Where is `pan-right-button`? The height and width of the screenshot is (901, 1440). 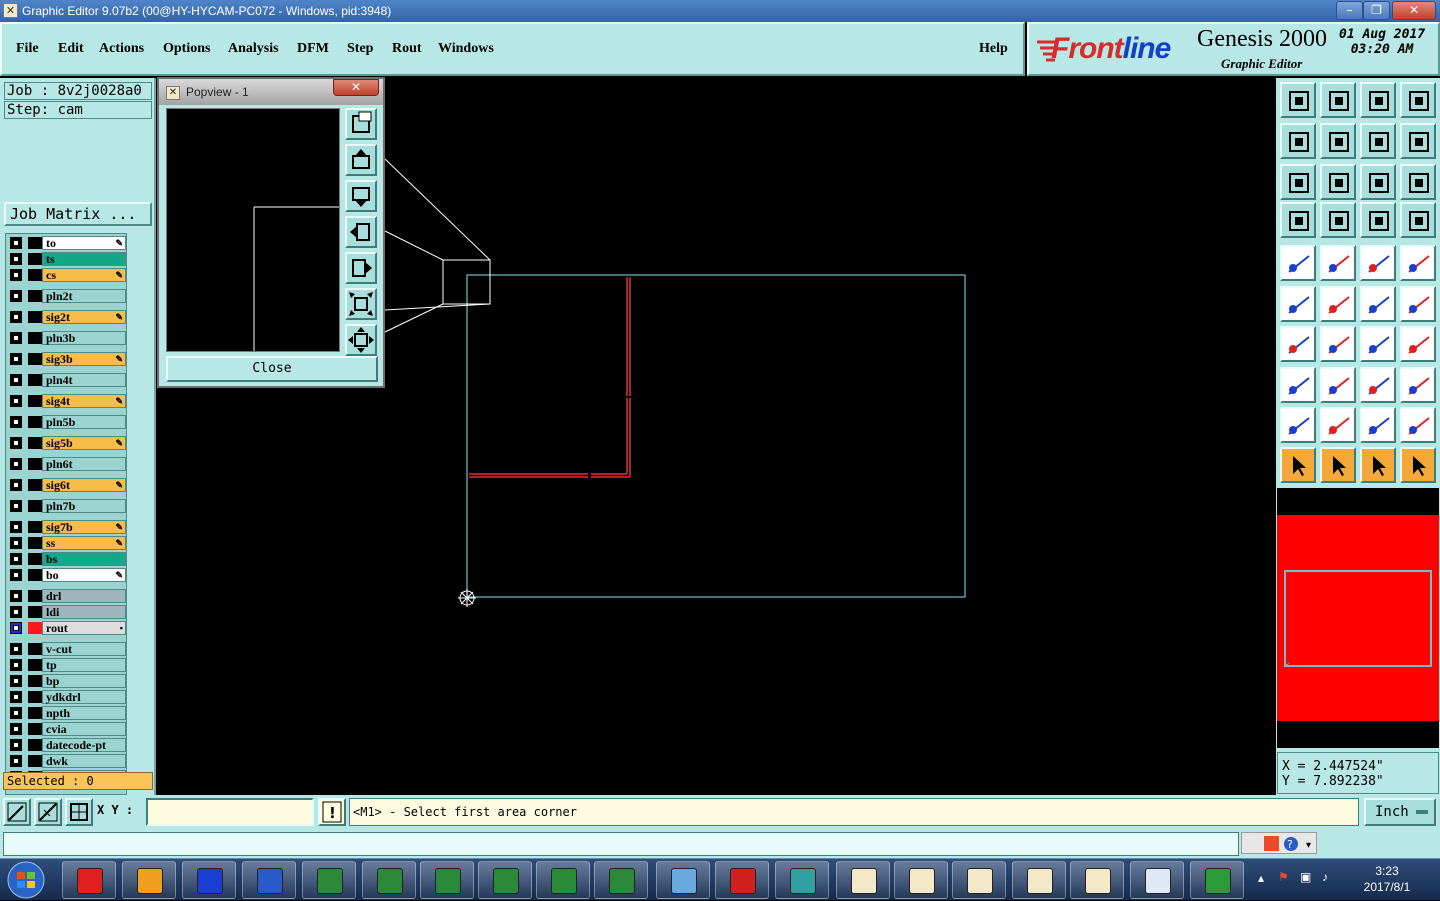 pan-right-button is located at coordinates (1338, 141).